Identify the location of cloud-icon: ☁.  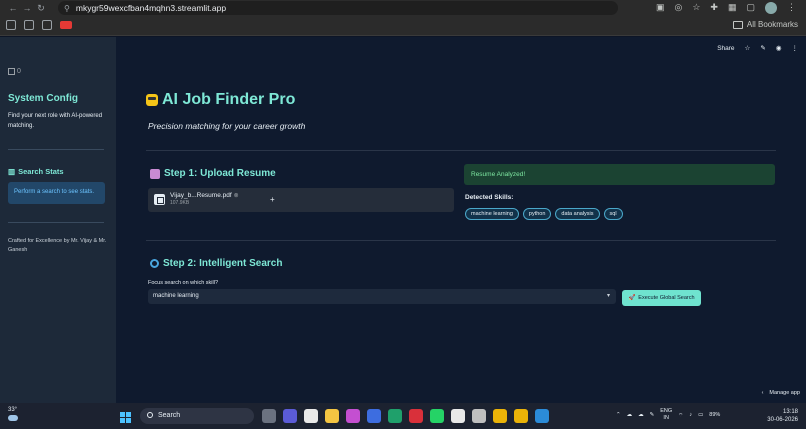
(641, 415).